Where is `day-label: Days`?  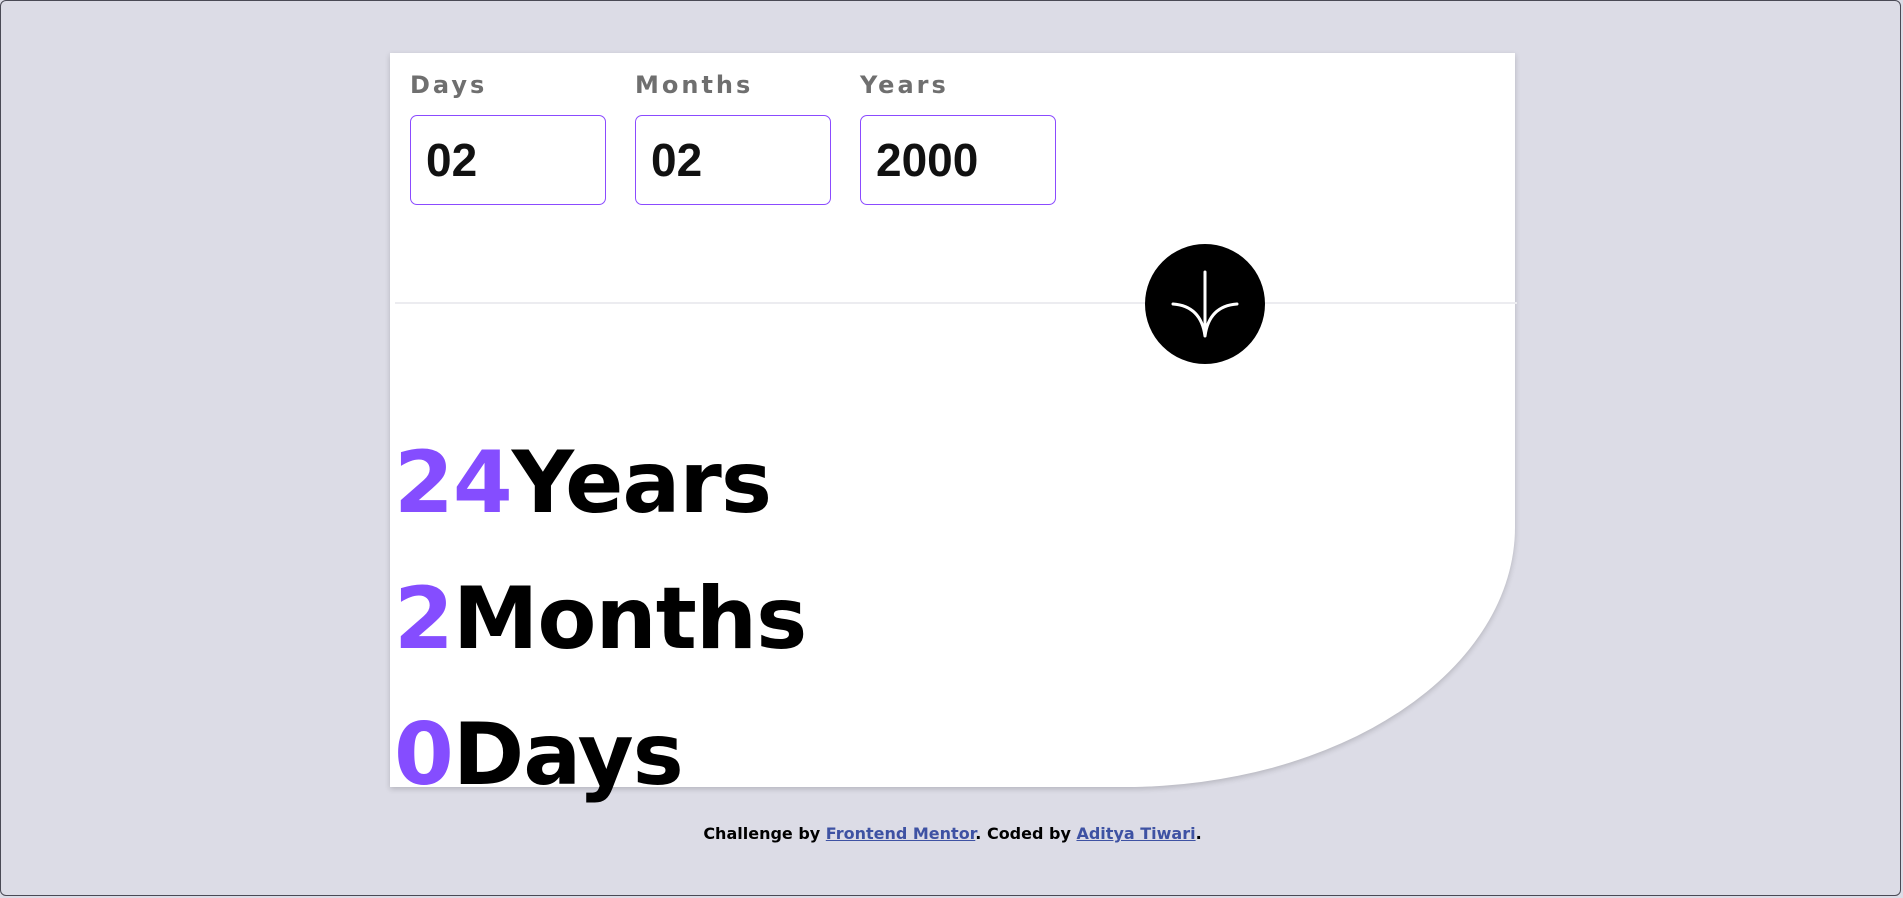
day-label: Days is located at coordinates (449, 85).